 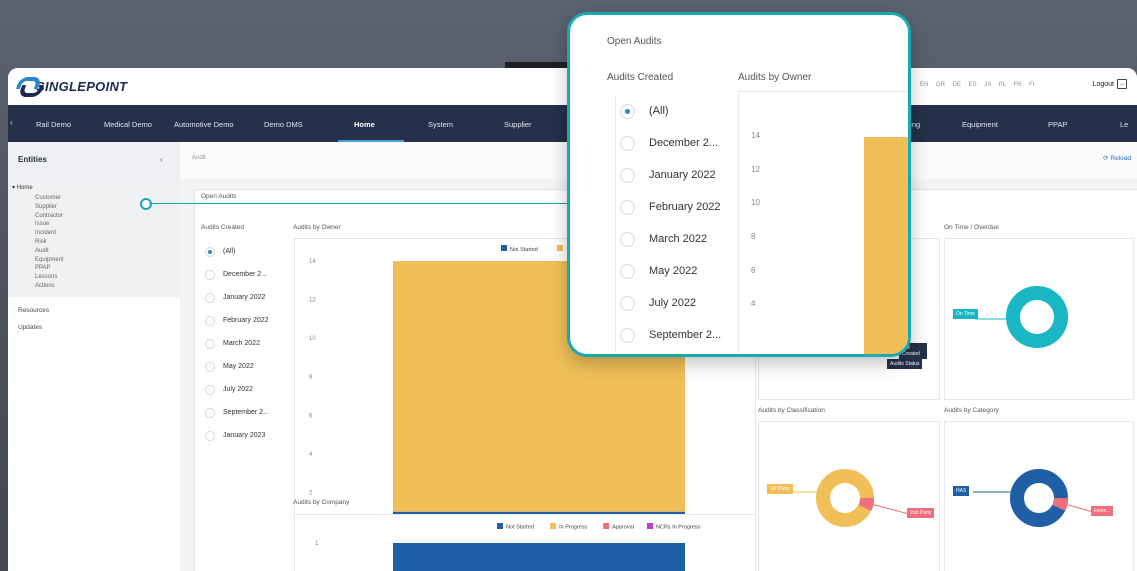 What do you see at coordinates (668, 271) in the screenshot?
I see `zoom-filter-option: May 2022` at bounding box center [668, 271].